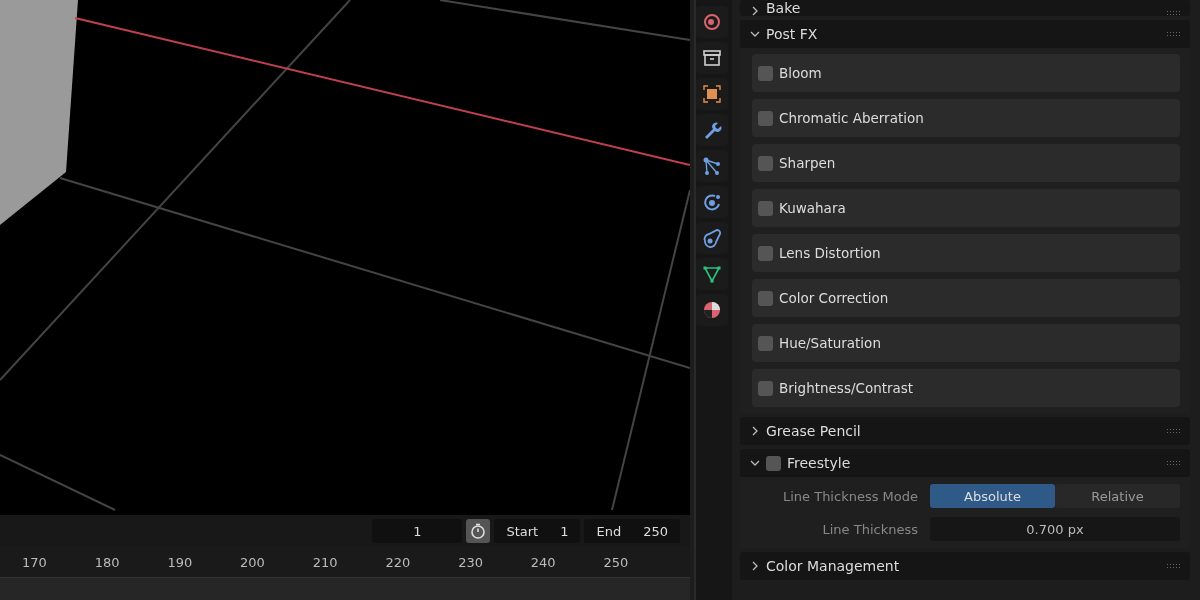  What do you see at coordinates (712, 166) in the screenshot?
I see `nodes-icon` at bounding box center [712, 166].